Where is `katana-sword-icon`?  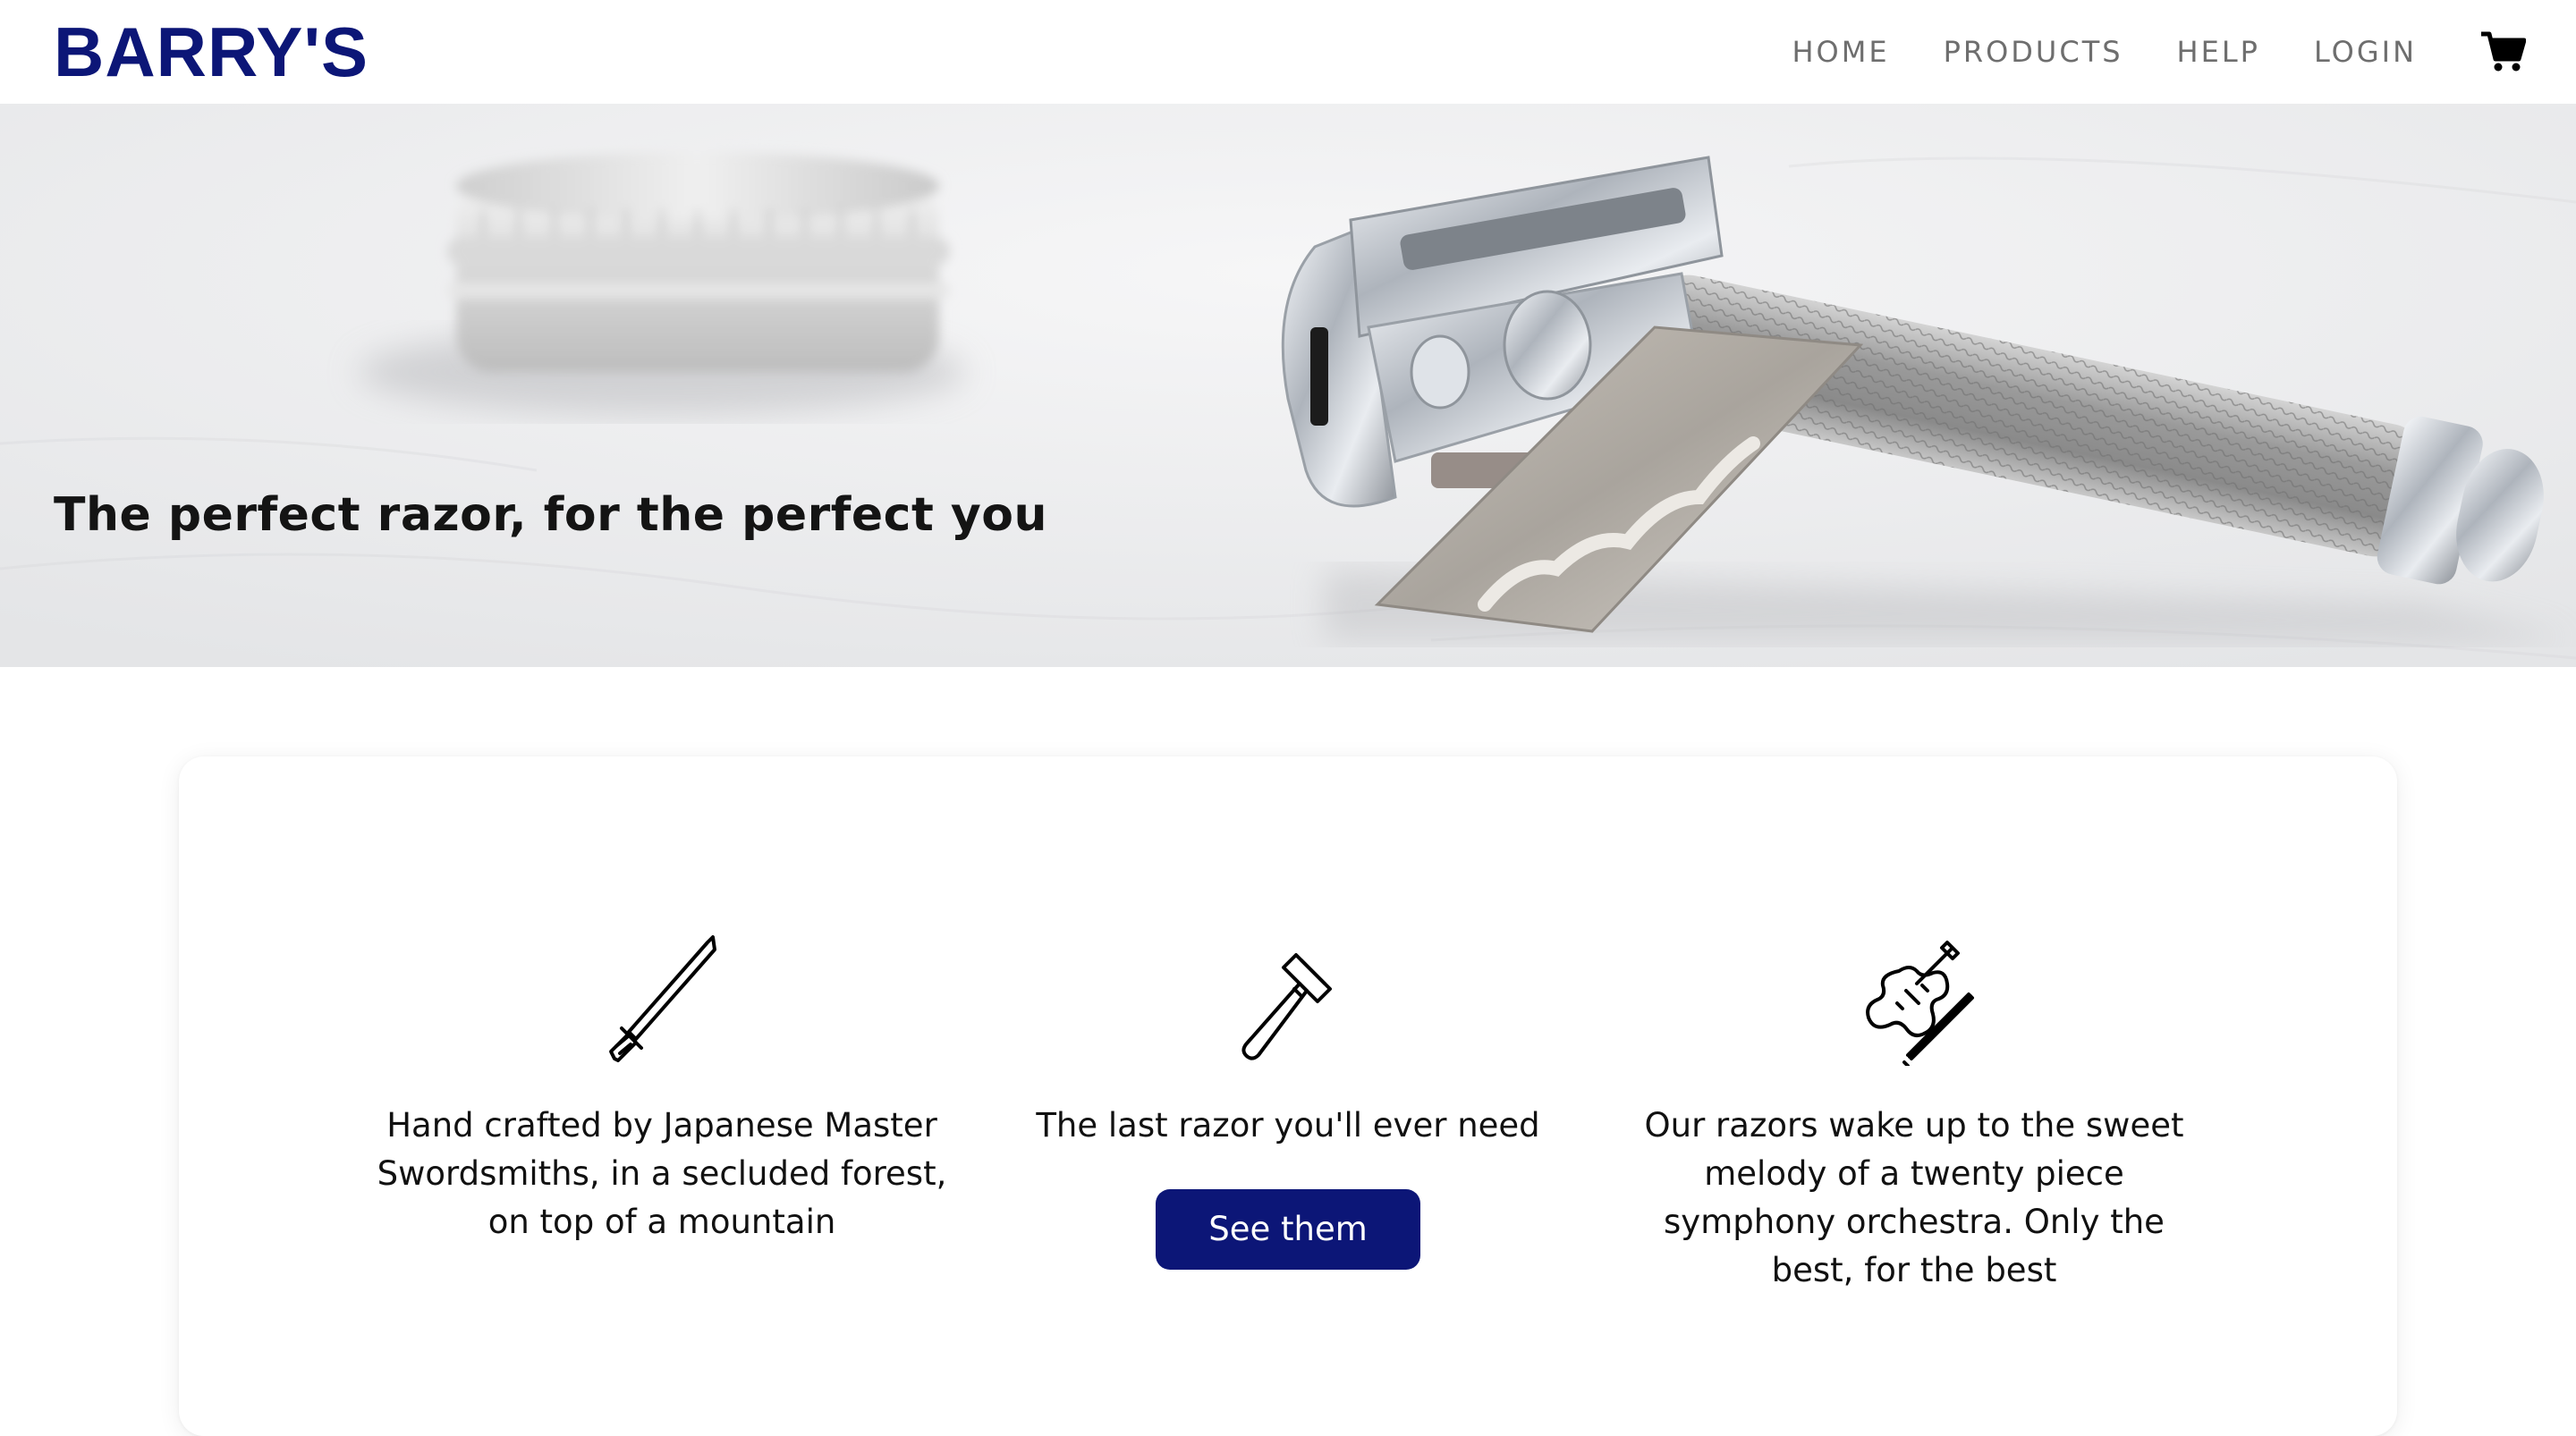 katana-sword-icon is located at coordinates (662, 998).